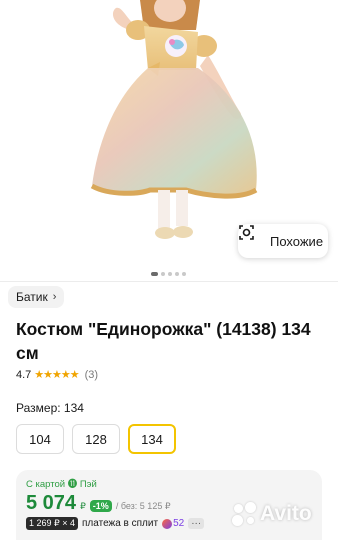 The height and width of the screenshot is (540, 338). What do you see at coordinates (251, 237) in the screenshot?
I see `lens-search-icon` at bounding box center [251, 237].